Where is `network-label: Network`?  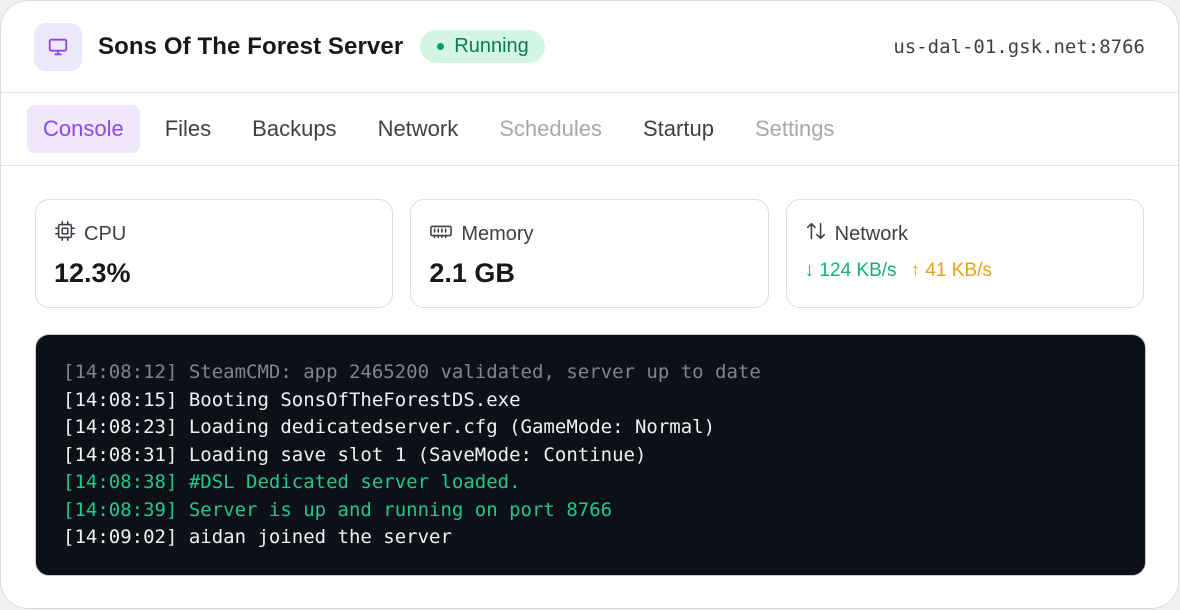
network-label: Network is located at coordinates (871, 233).